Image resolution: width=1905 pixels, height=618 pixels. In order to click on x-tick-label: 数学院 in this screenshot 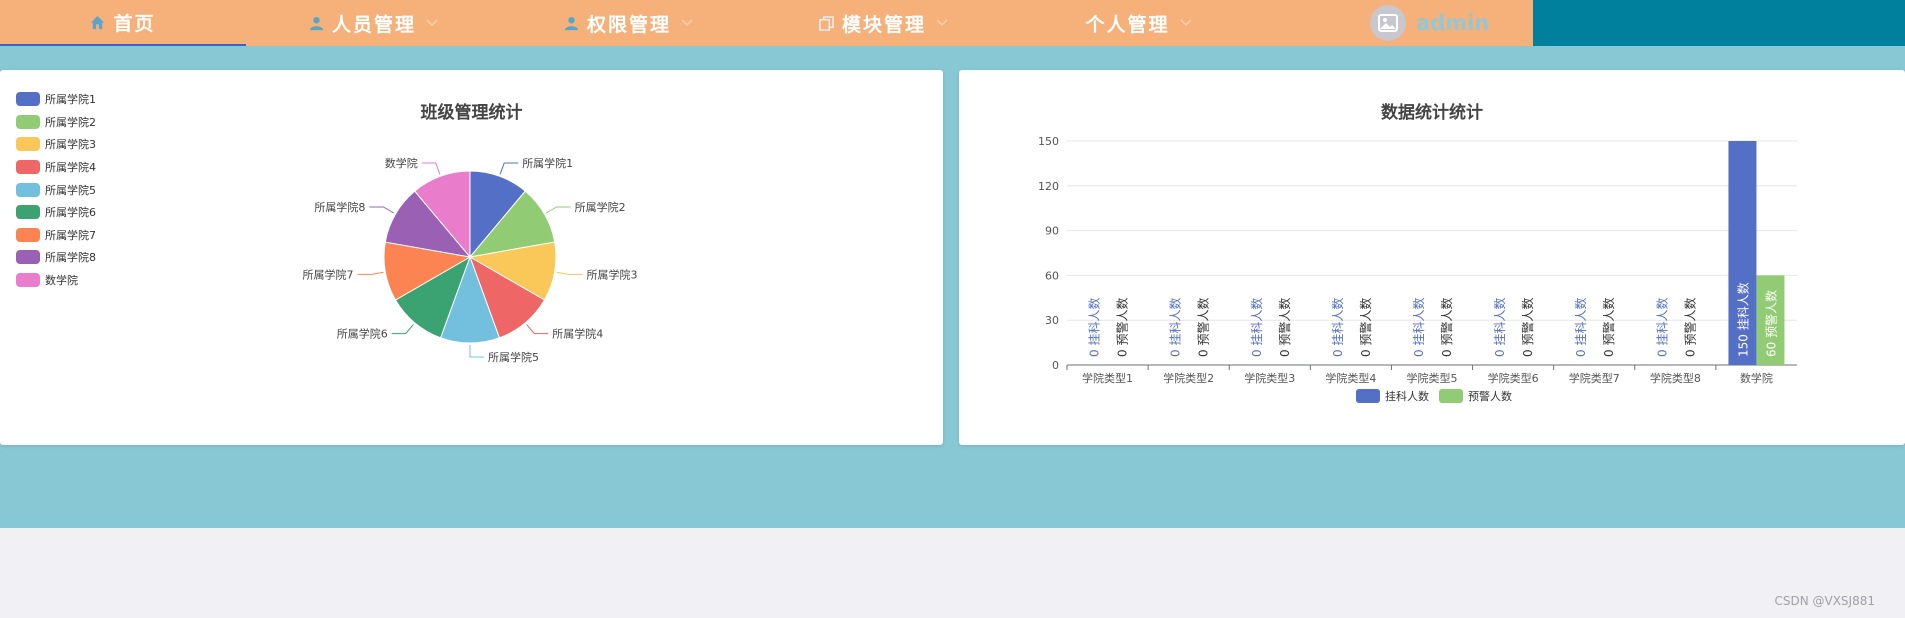, I will do `click(1756, 378)`.